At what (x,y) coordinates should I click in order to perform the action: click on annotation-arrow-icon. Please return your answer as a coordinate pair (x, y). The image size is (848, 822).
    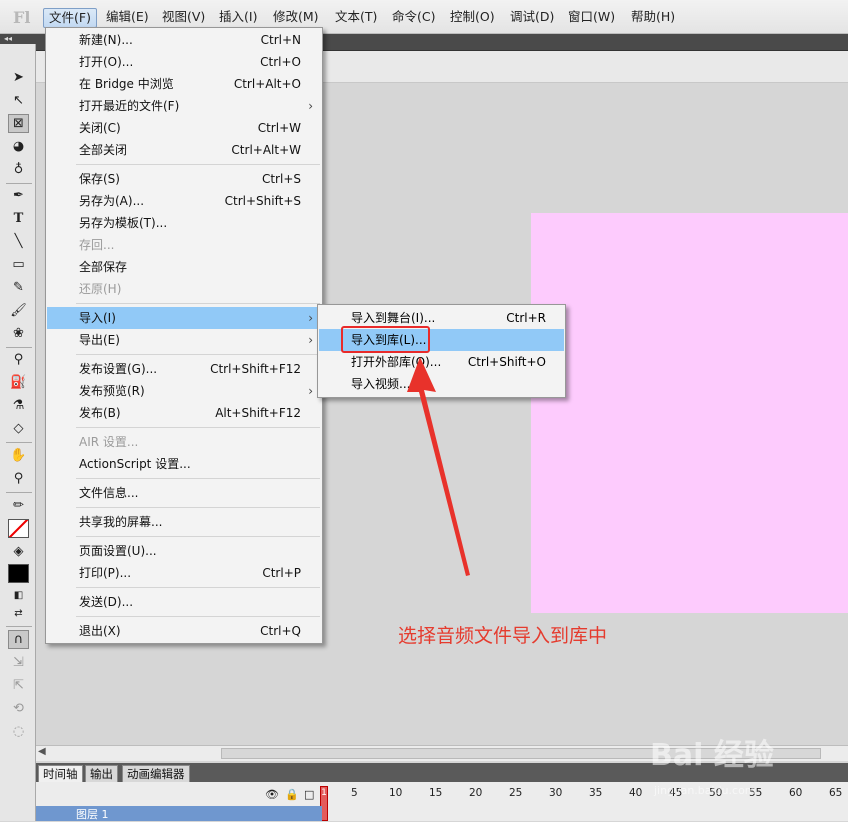
    Looking at the image, I should click on (438, 466).